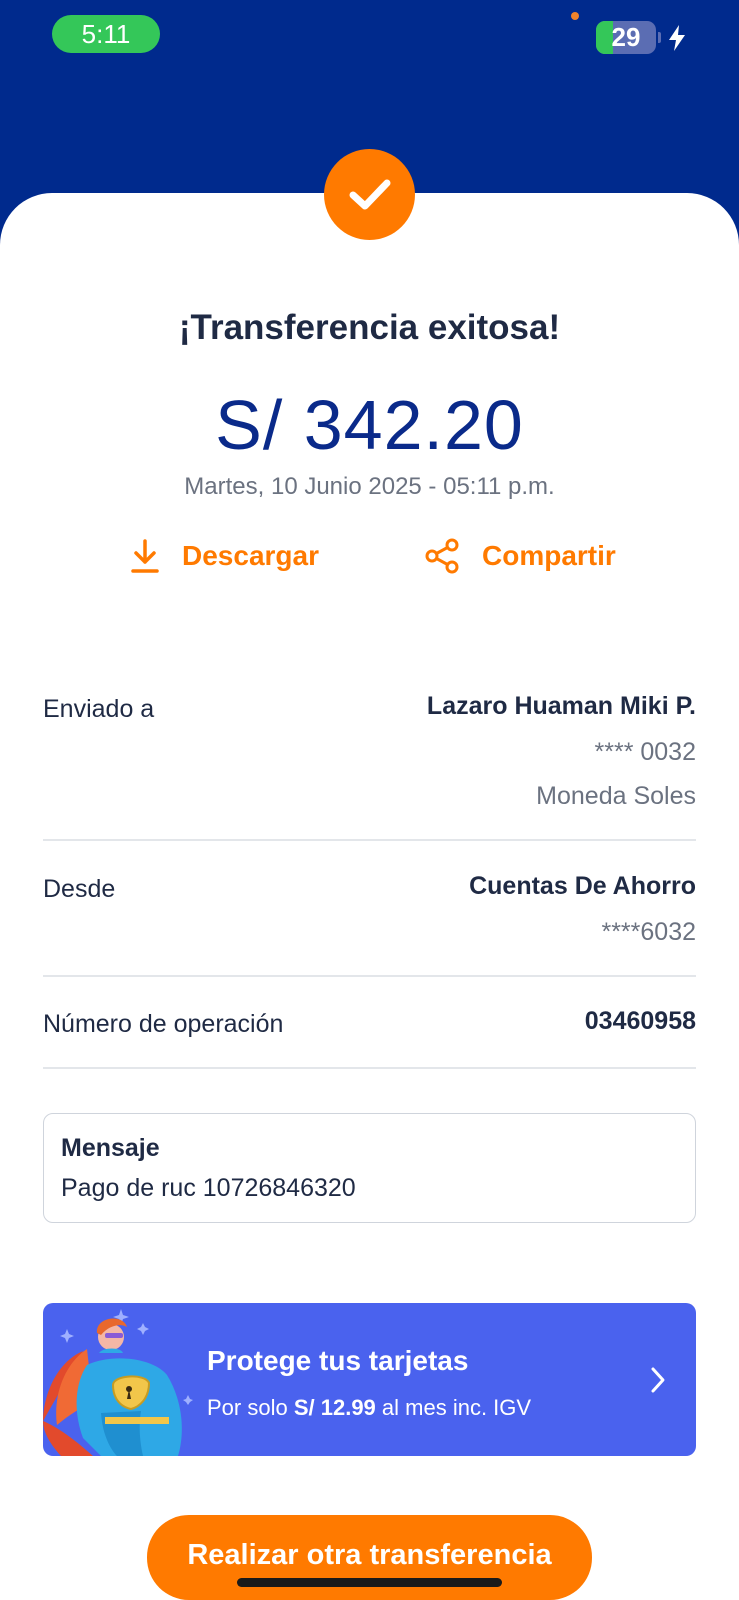 The image size is (739, 1600). Describe the element at coordinates (640, 1021) in the screenshot. I see `operation-number: 03460958` at that location.